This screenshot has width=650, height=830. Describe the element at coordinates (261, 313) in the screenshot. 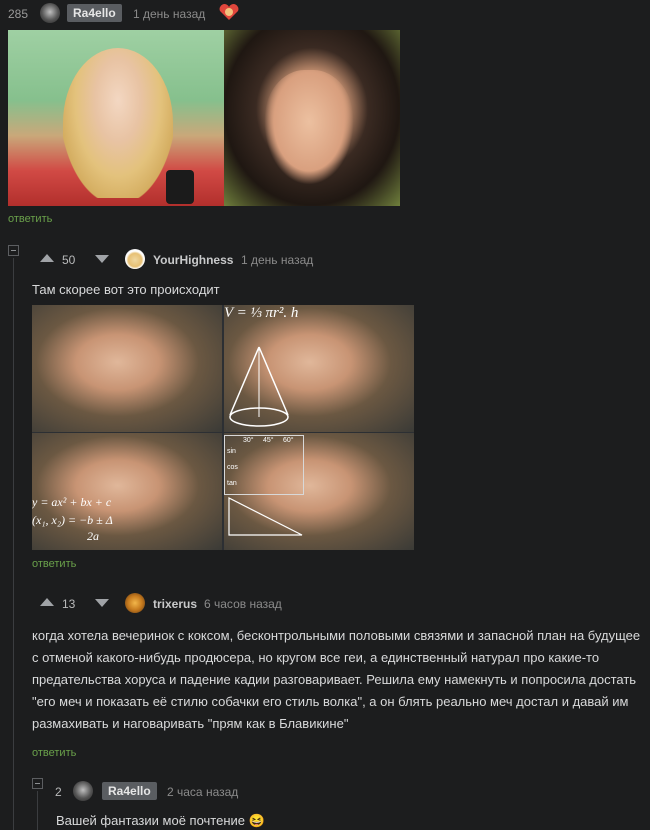

I see `volume-formula: V = ⅓ πr². h` at that location.